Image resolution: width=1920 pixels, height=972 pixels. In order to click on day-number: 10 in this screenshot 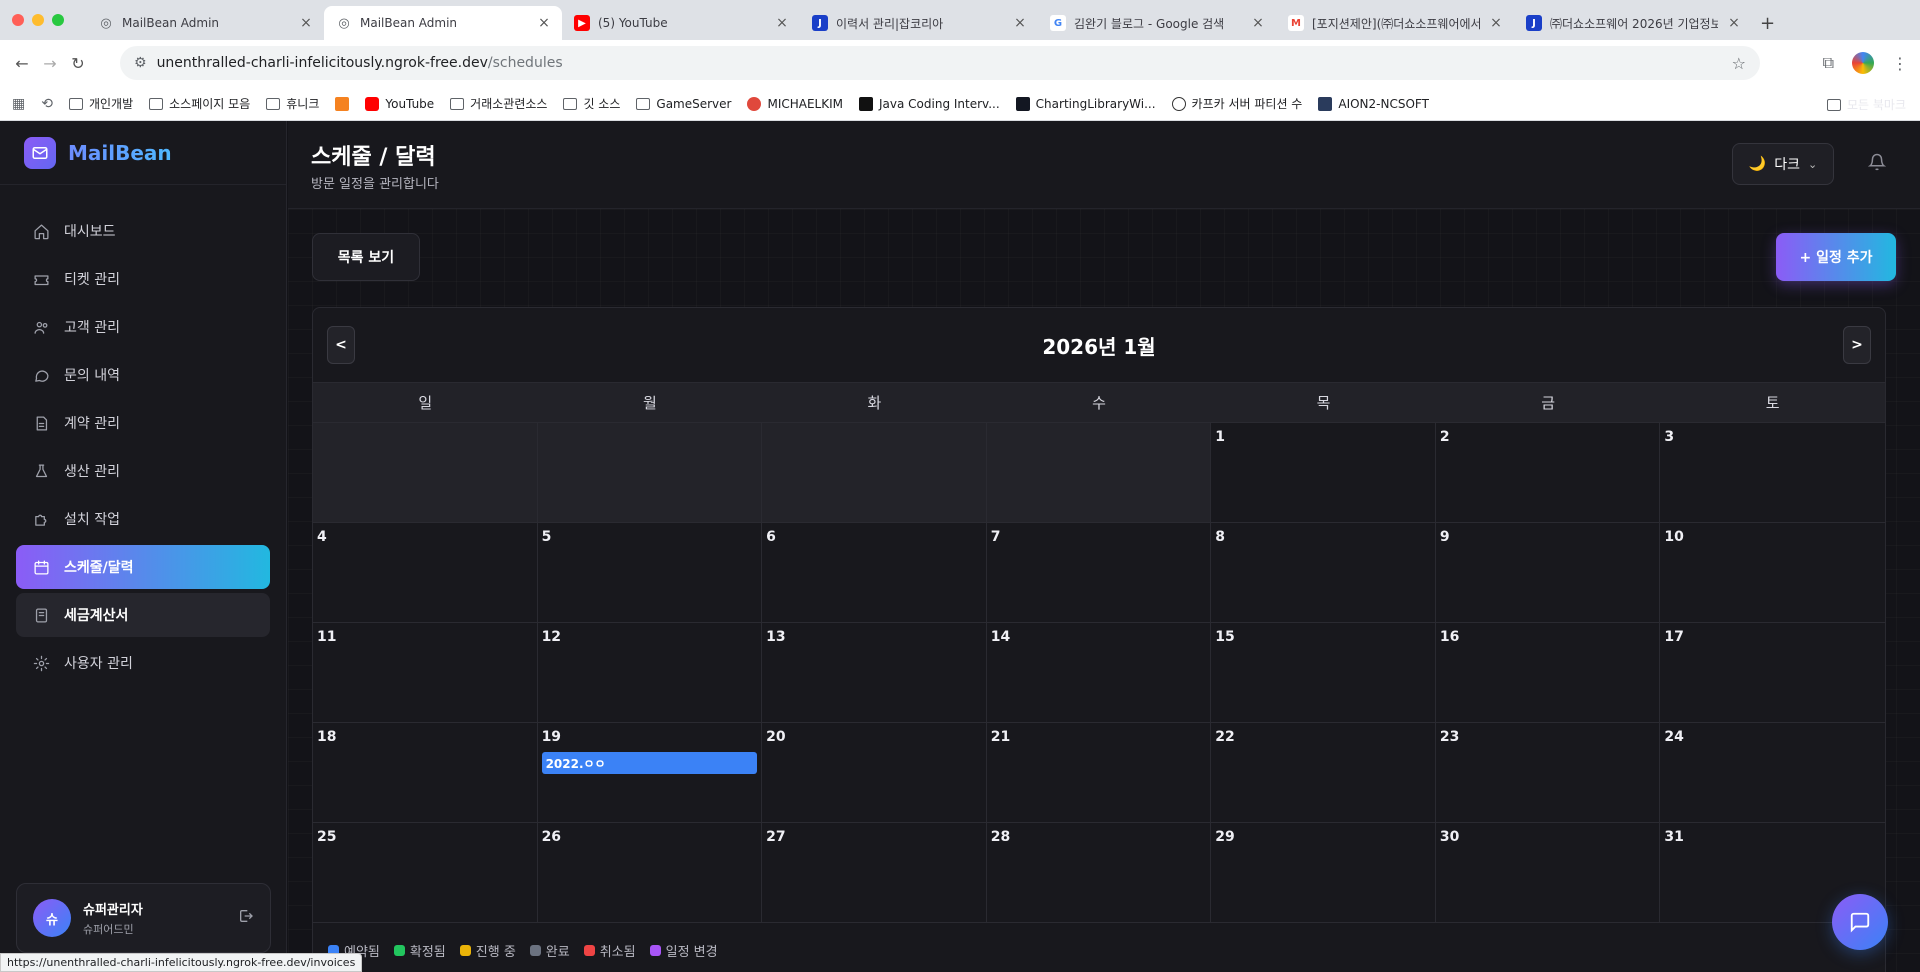, I will do `click(1674, 537)`.